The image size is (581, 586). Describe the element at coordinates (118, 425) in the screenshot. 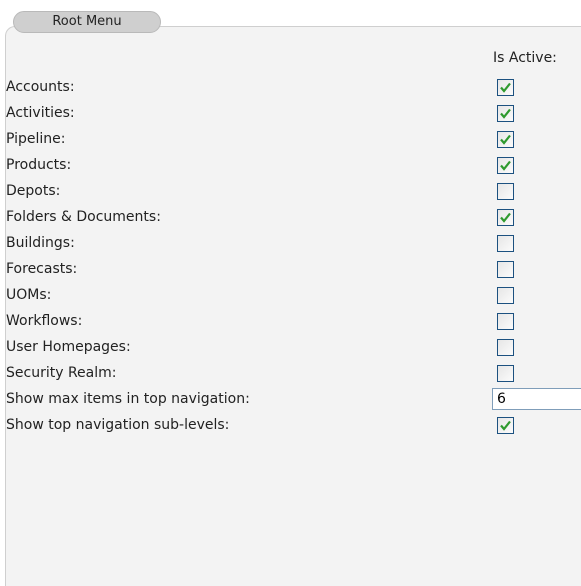

I see `row-label: Show top navigation sub-levels:` at that location.